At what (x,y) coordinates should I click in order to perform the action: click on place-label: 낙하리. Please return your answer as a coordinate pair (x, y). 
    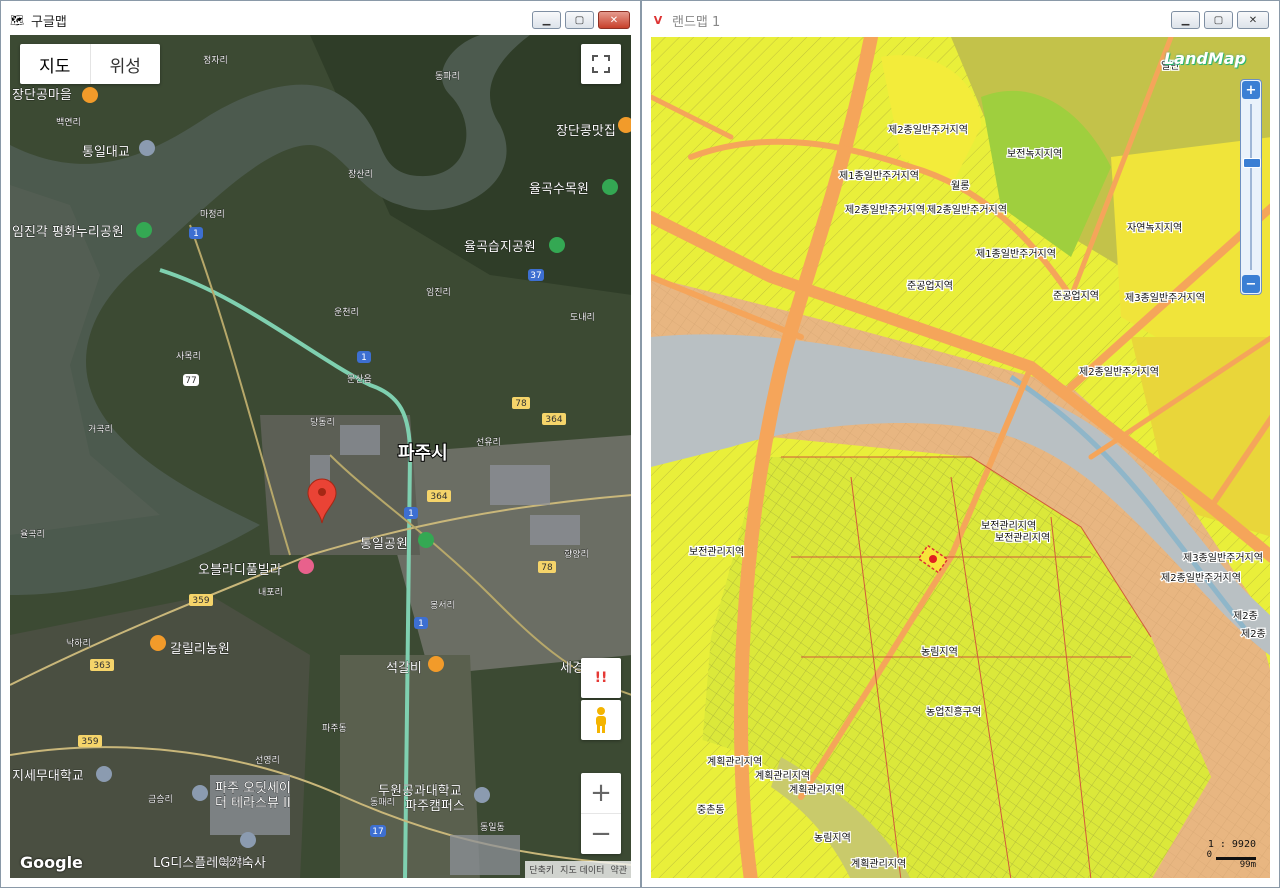
    Looking at the image, I should click on (78, 643).